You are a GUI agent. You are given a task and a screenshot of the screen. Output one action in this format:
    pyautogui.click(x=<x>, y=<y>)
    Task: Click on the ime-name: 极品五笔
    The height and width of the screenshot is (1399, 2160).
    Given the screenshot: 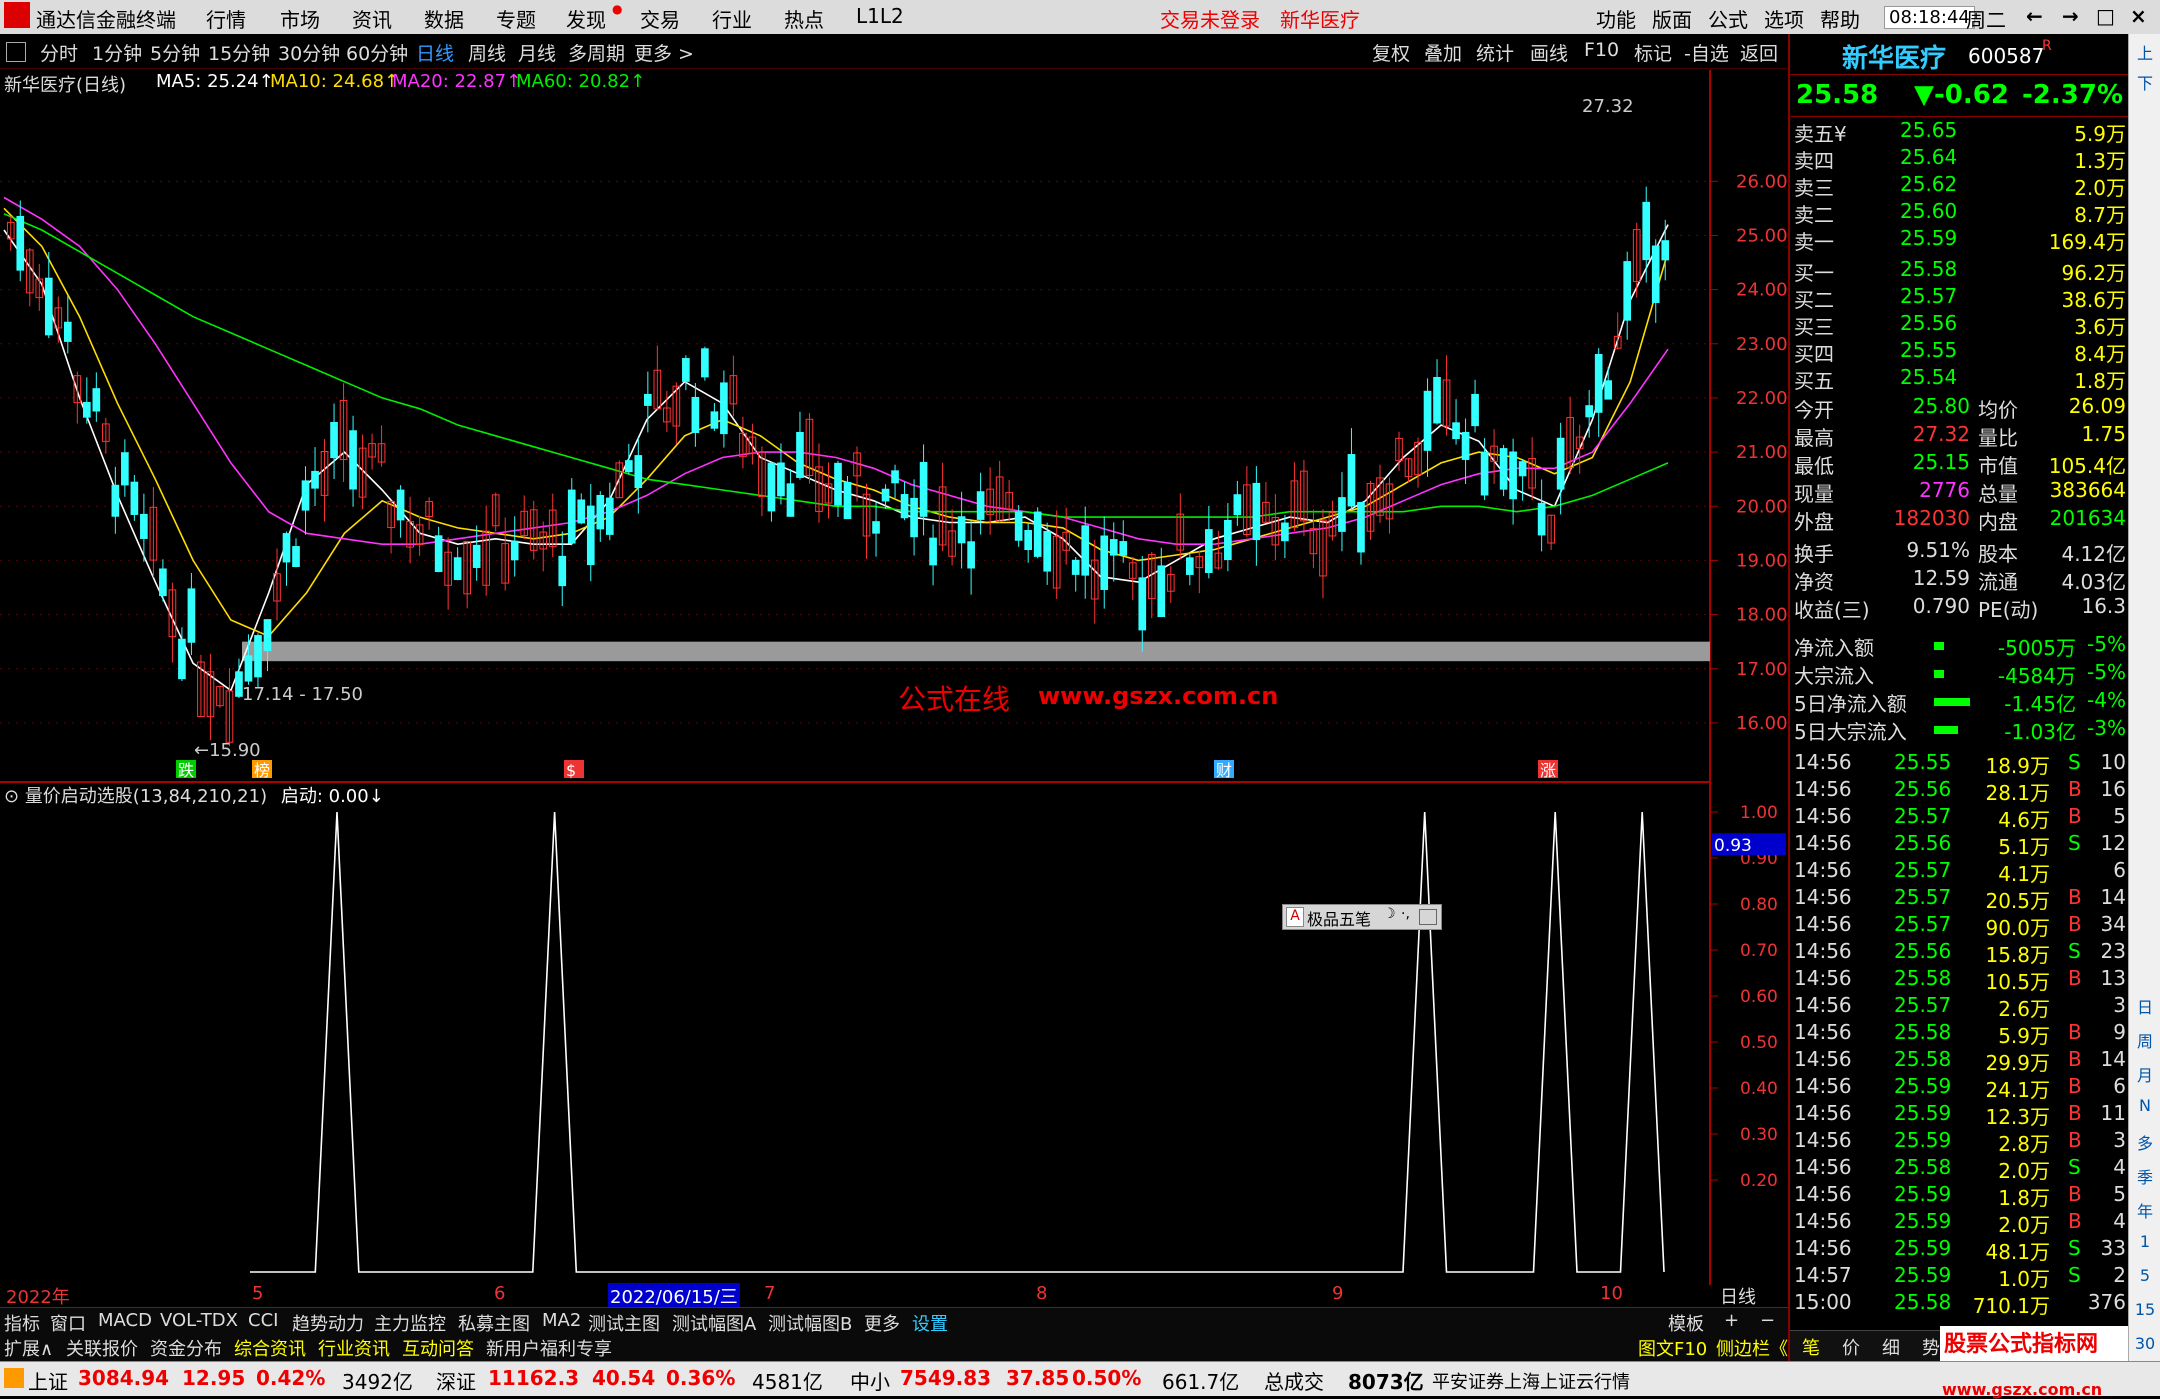 What is the action you would take?
    pyautogui.click(x=1339, y=919)
    